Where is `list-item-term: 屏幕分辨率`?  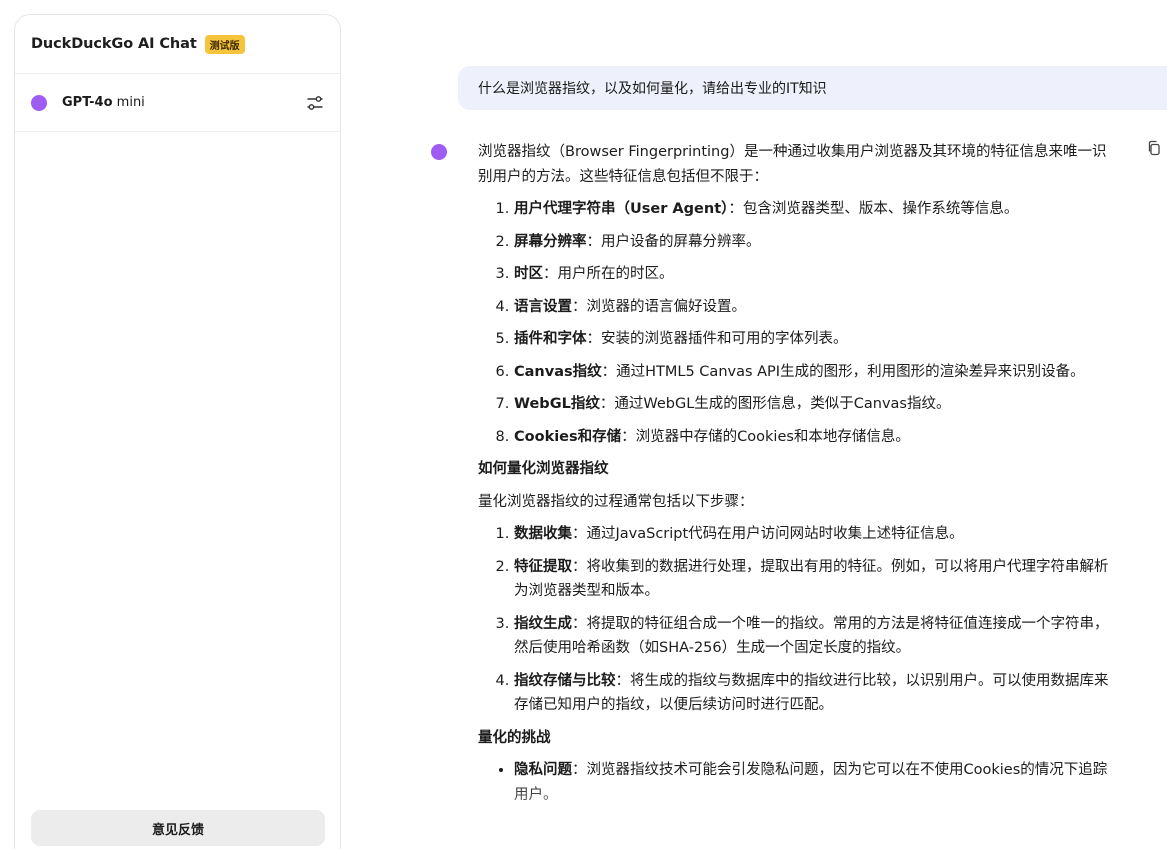
list-item-term: 屏幕分辨率 is located at coordinates (550, 241).